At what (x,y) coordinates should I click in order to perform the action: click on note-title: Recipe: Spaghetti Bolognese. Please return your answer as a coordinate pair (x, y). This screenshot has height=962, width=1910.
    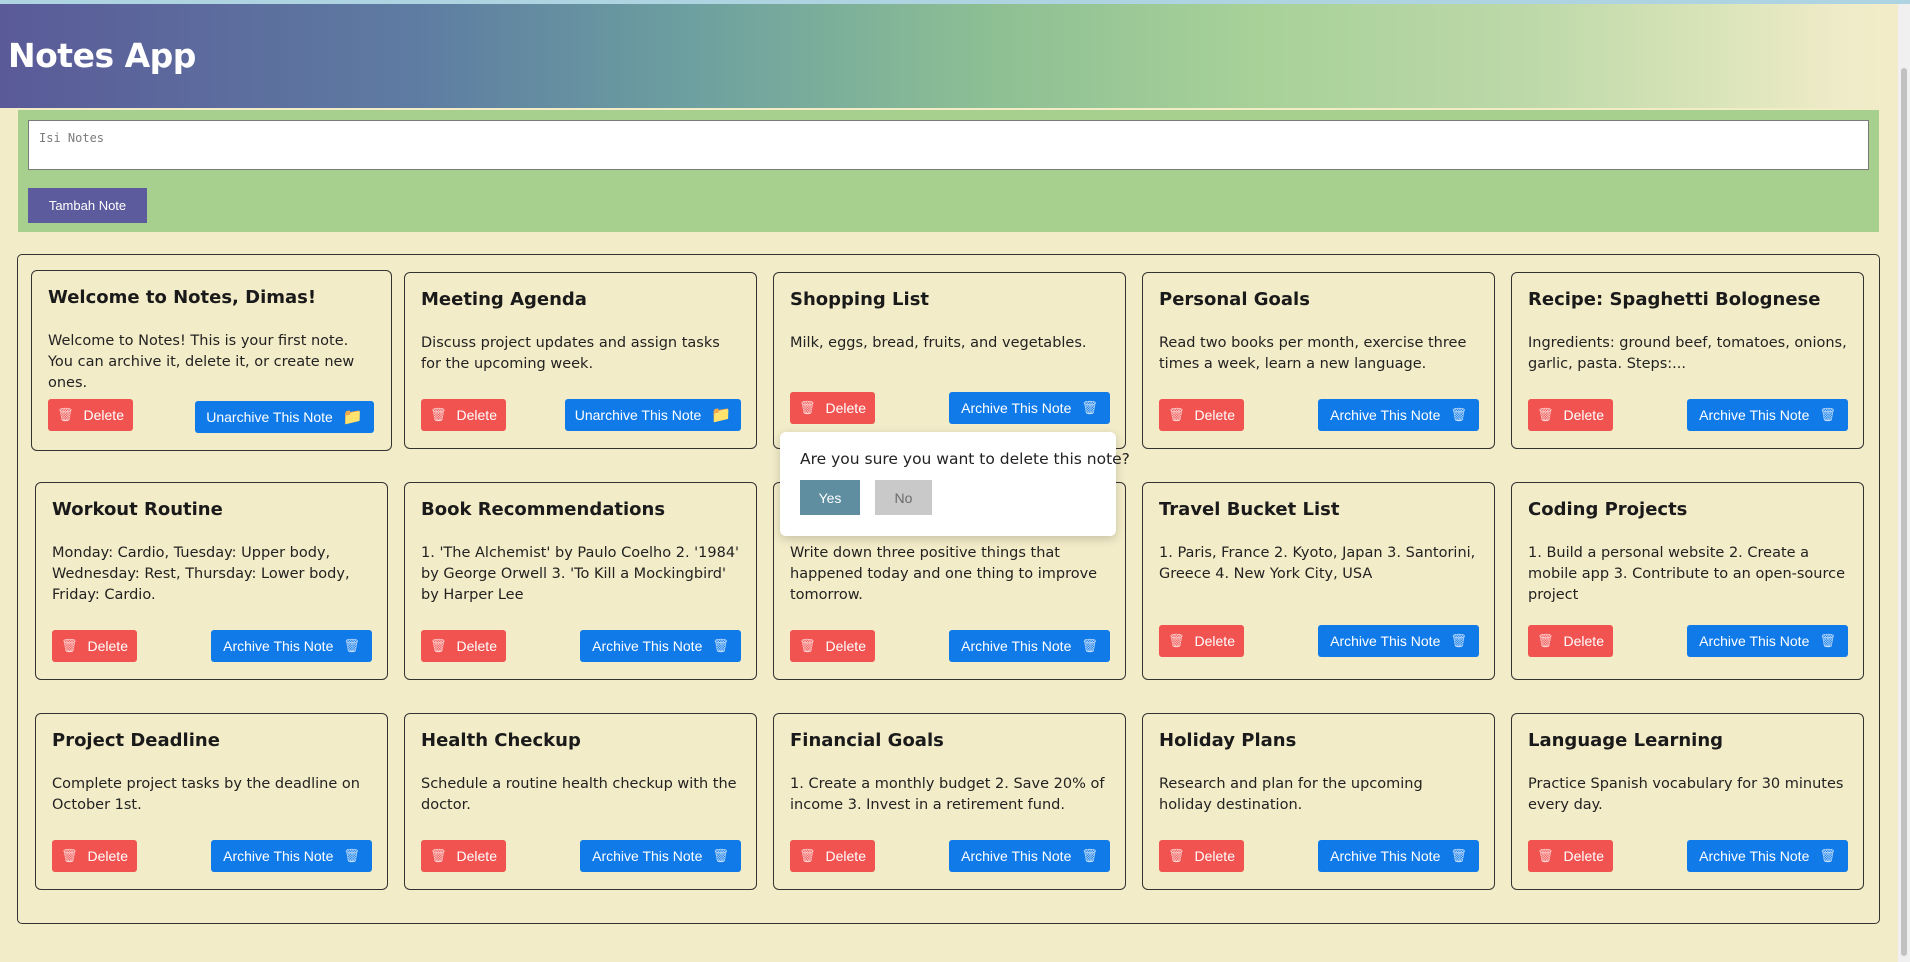
    Looking at the image, I should click on (1674, 299).